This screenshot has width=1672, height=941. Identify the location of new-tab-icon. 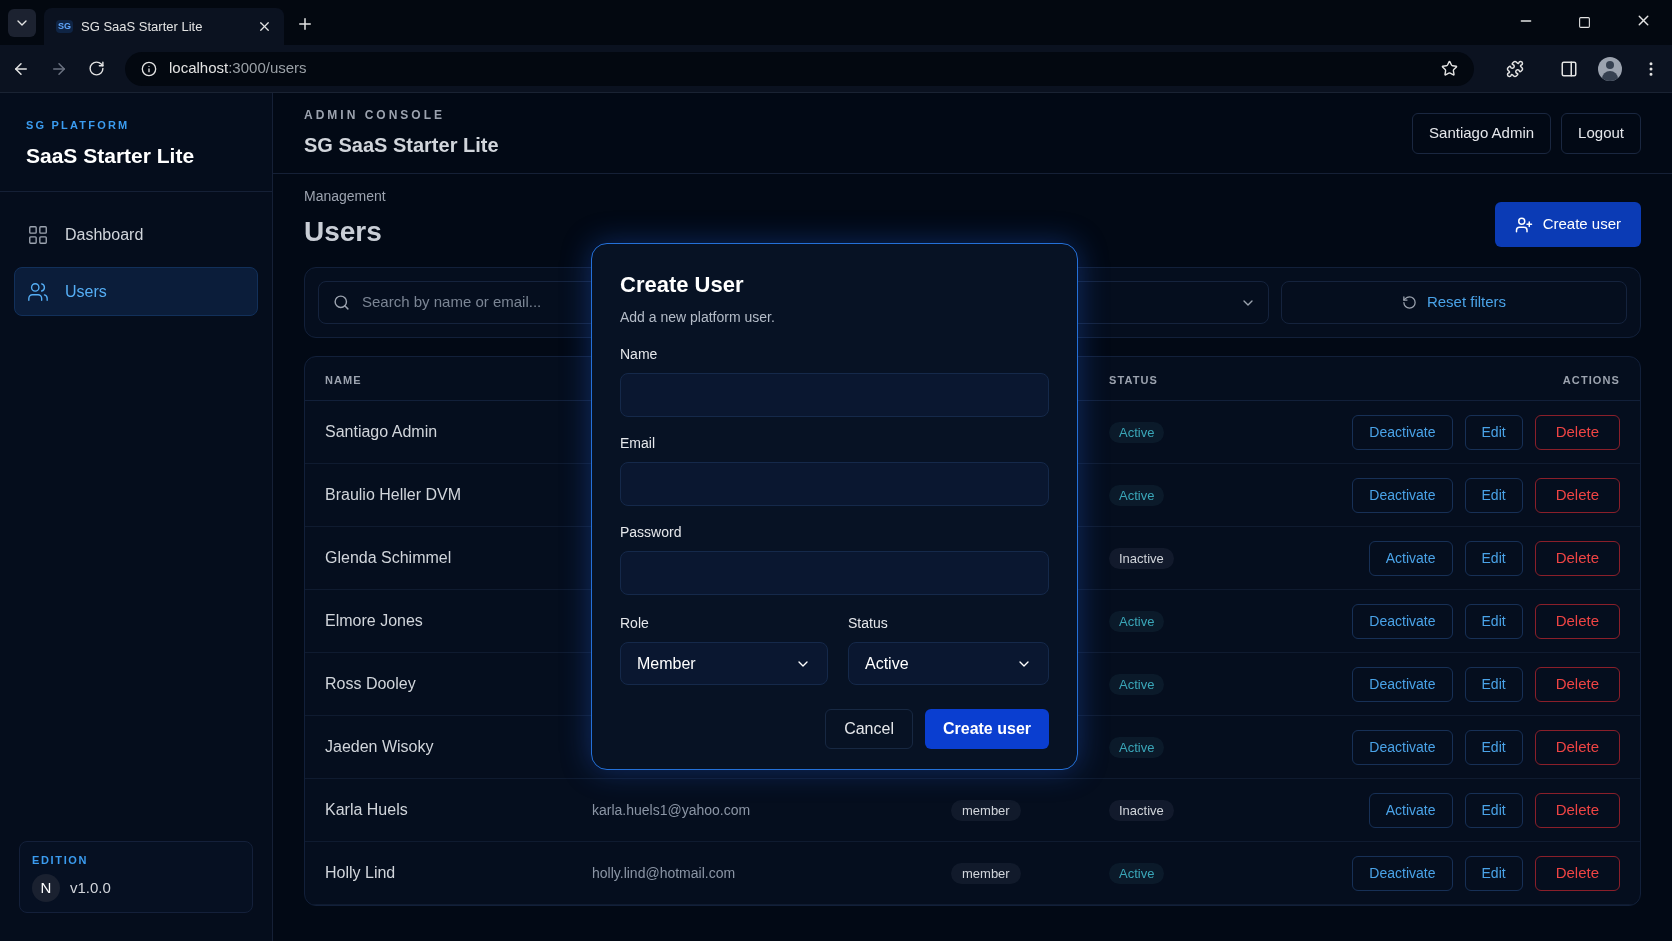
(305, 24).